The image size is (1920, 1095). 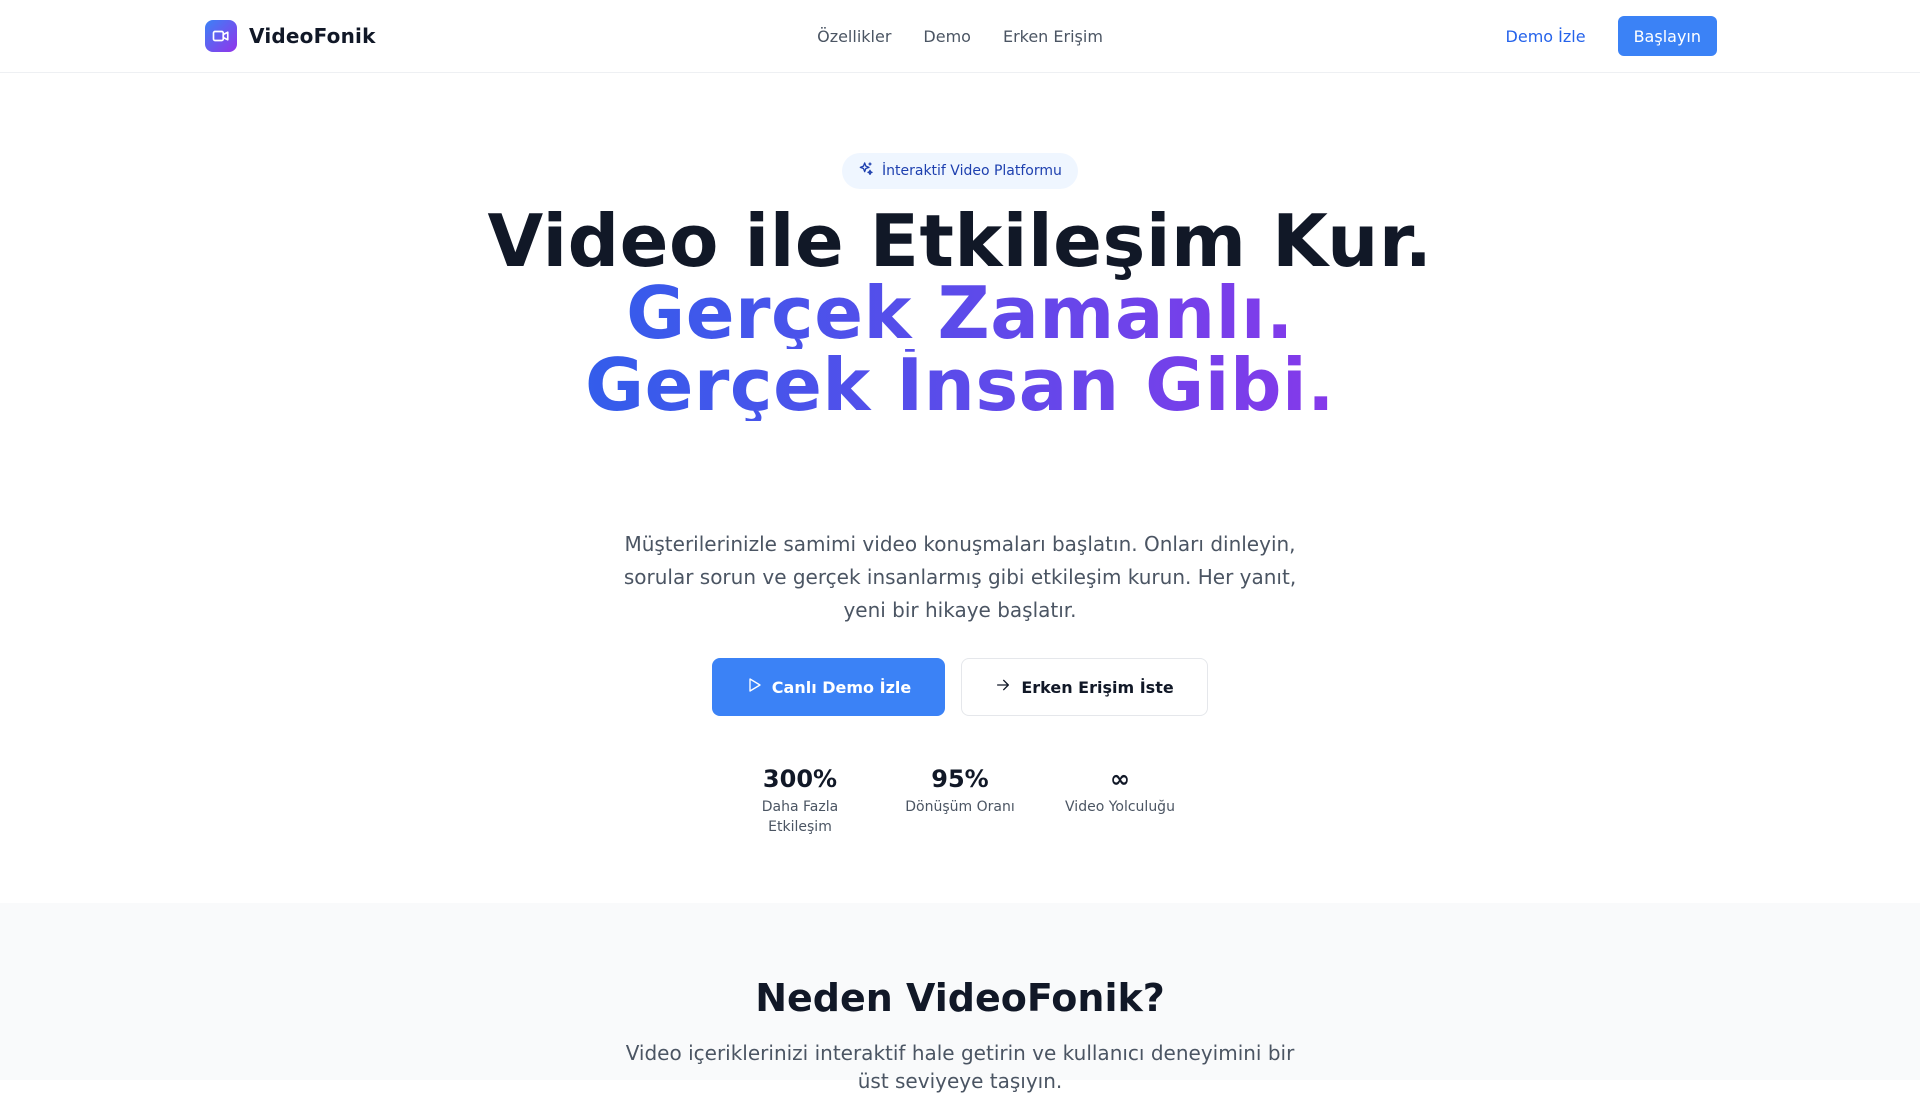 I want to click on badge-label: İnteraktif Video Platformu, so click(x=972, y=171).